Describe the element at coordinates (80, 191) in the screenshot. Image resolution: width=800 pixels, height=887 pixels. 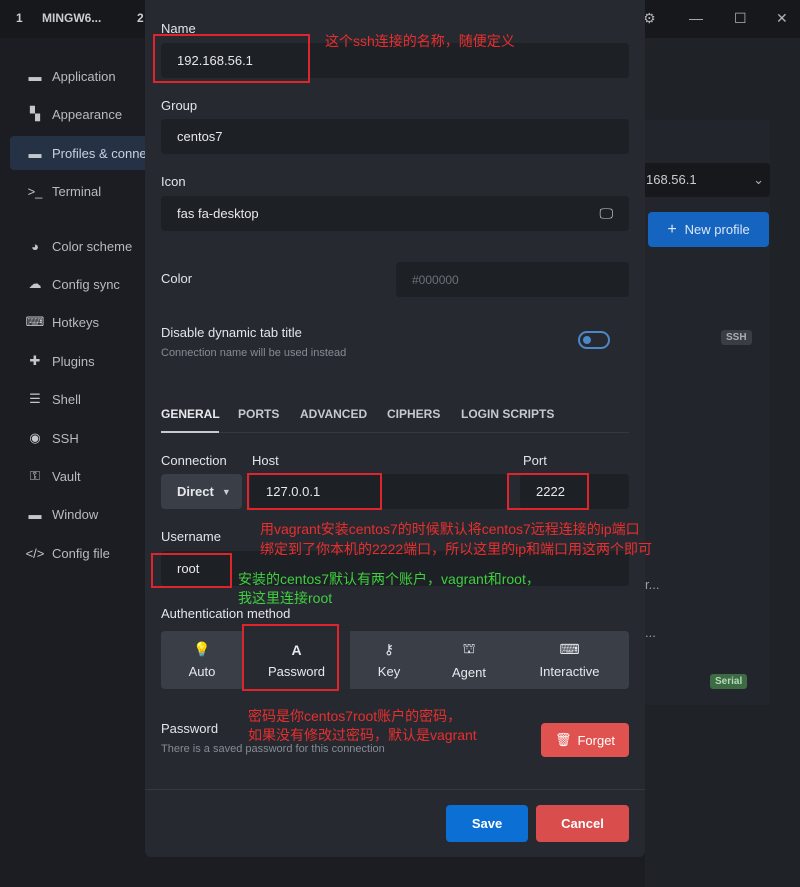
I see `sidebar-item-terminal: >_ Terminal` at that location.